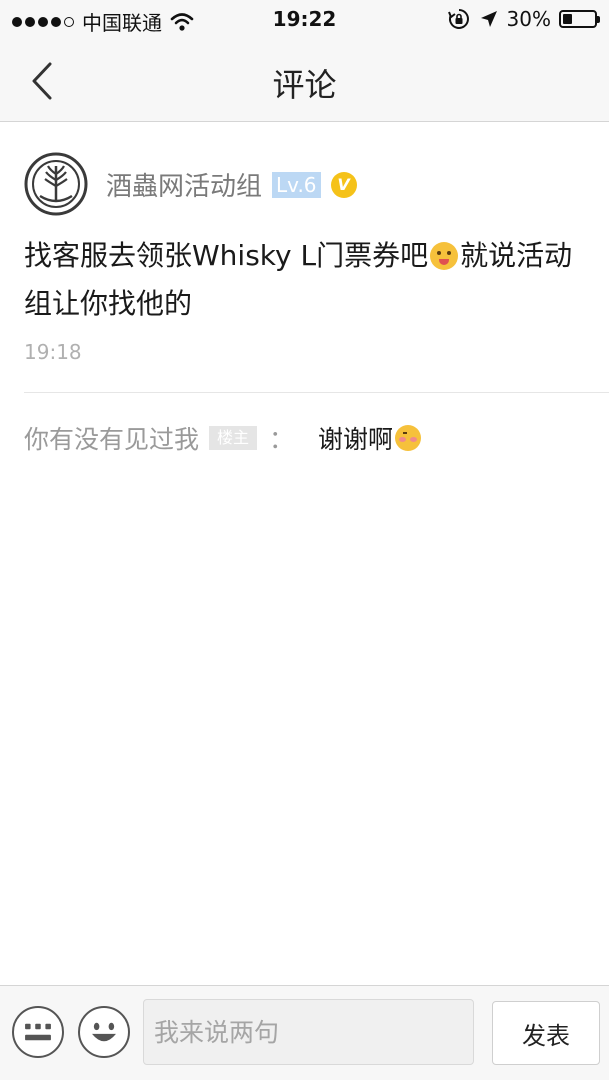 The height and width of the screenshot is (1080, 609). Describe the element at coordinates (579, 19) in the screenshot. I see `battery-icon` at that location.